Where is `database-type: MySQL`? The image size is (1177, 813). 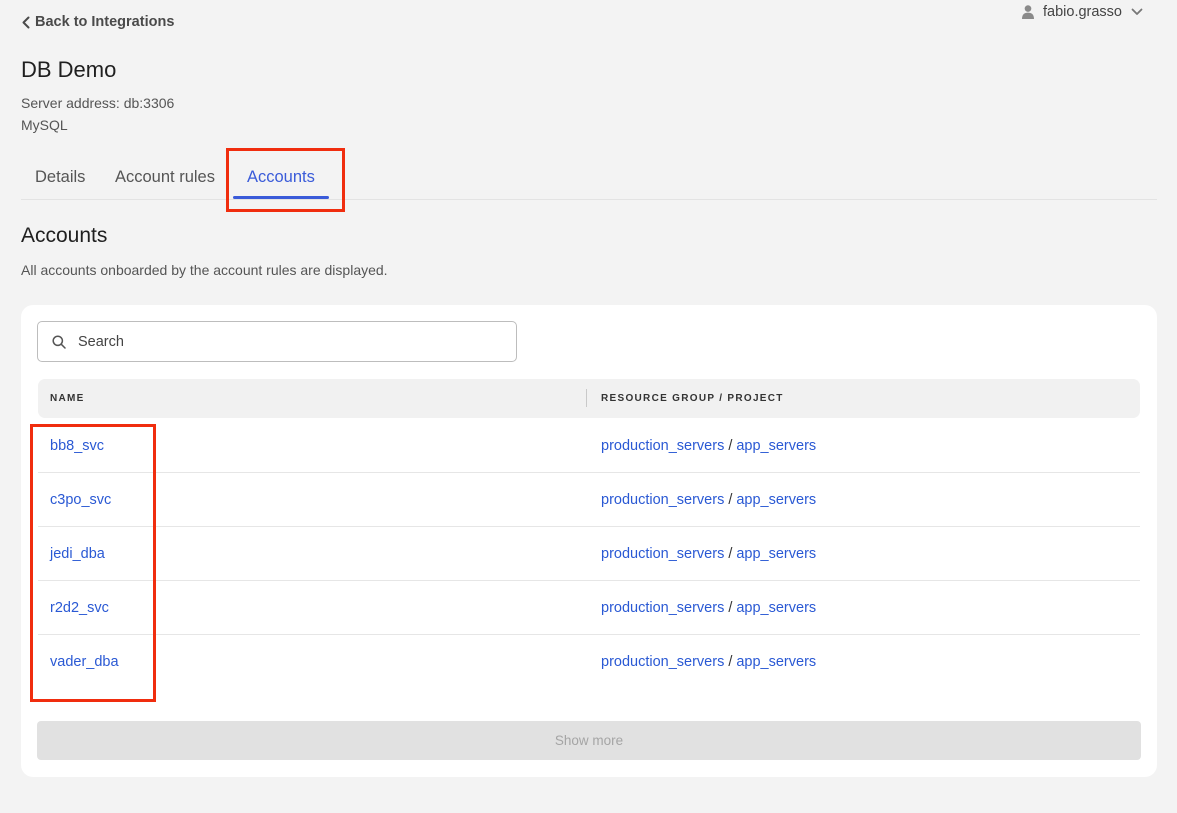 database-type: MySQL is located at coordinates (44, 125).